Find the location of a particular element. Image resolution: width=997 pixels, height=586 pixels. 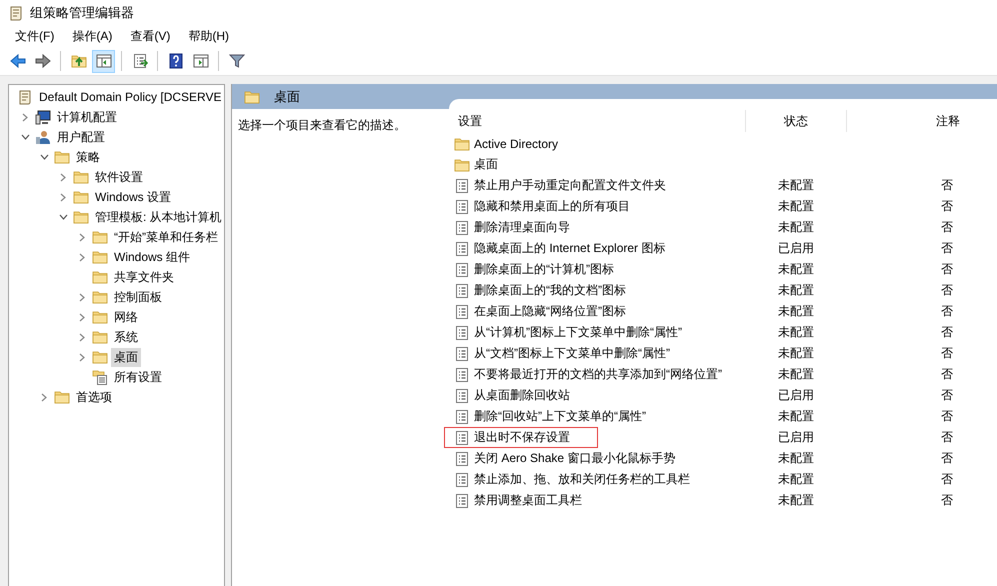

setting-name: 从“计算机”图标上下文菜单中删除“属性” is located at coordinates (578, 332).